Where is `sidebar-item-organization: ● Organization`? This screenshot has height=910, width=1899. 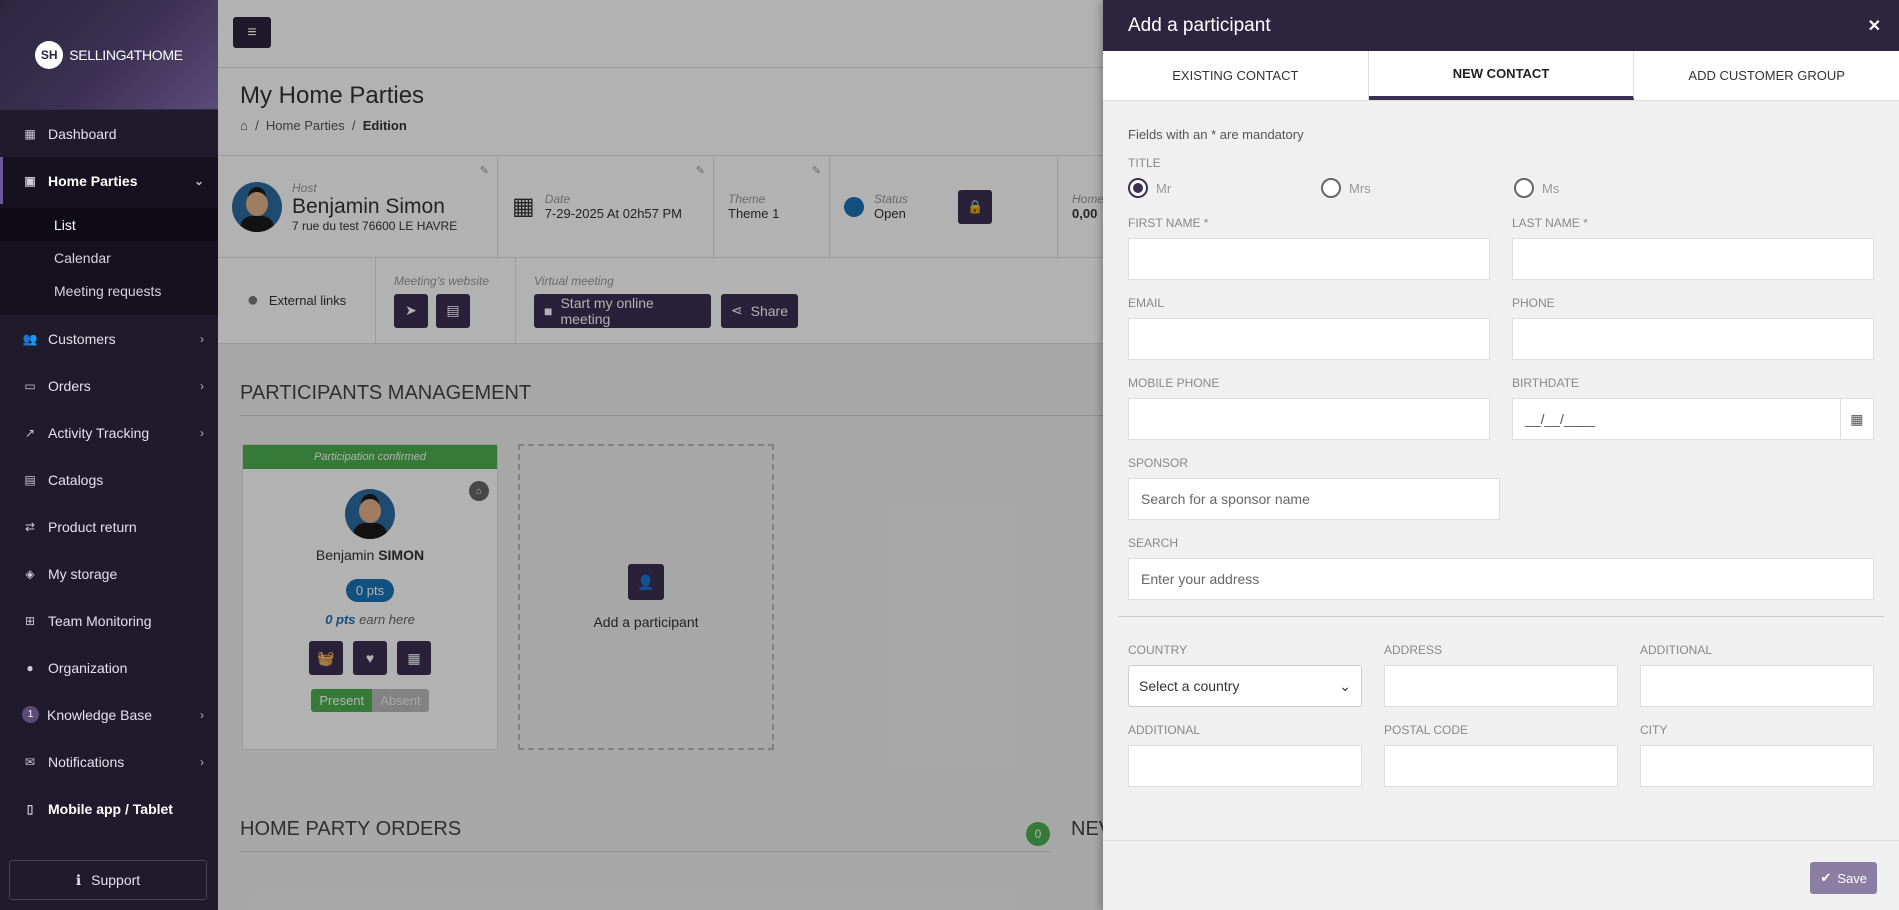 sidebar-item-organization: ● Organization is located at coordinates (109, 667).